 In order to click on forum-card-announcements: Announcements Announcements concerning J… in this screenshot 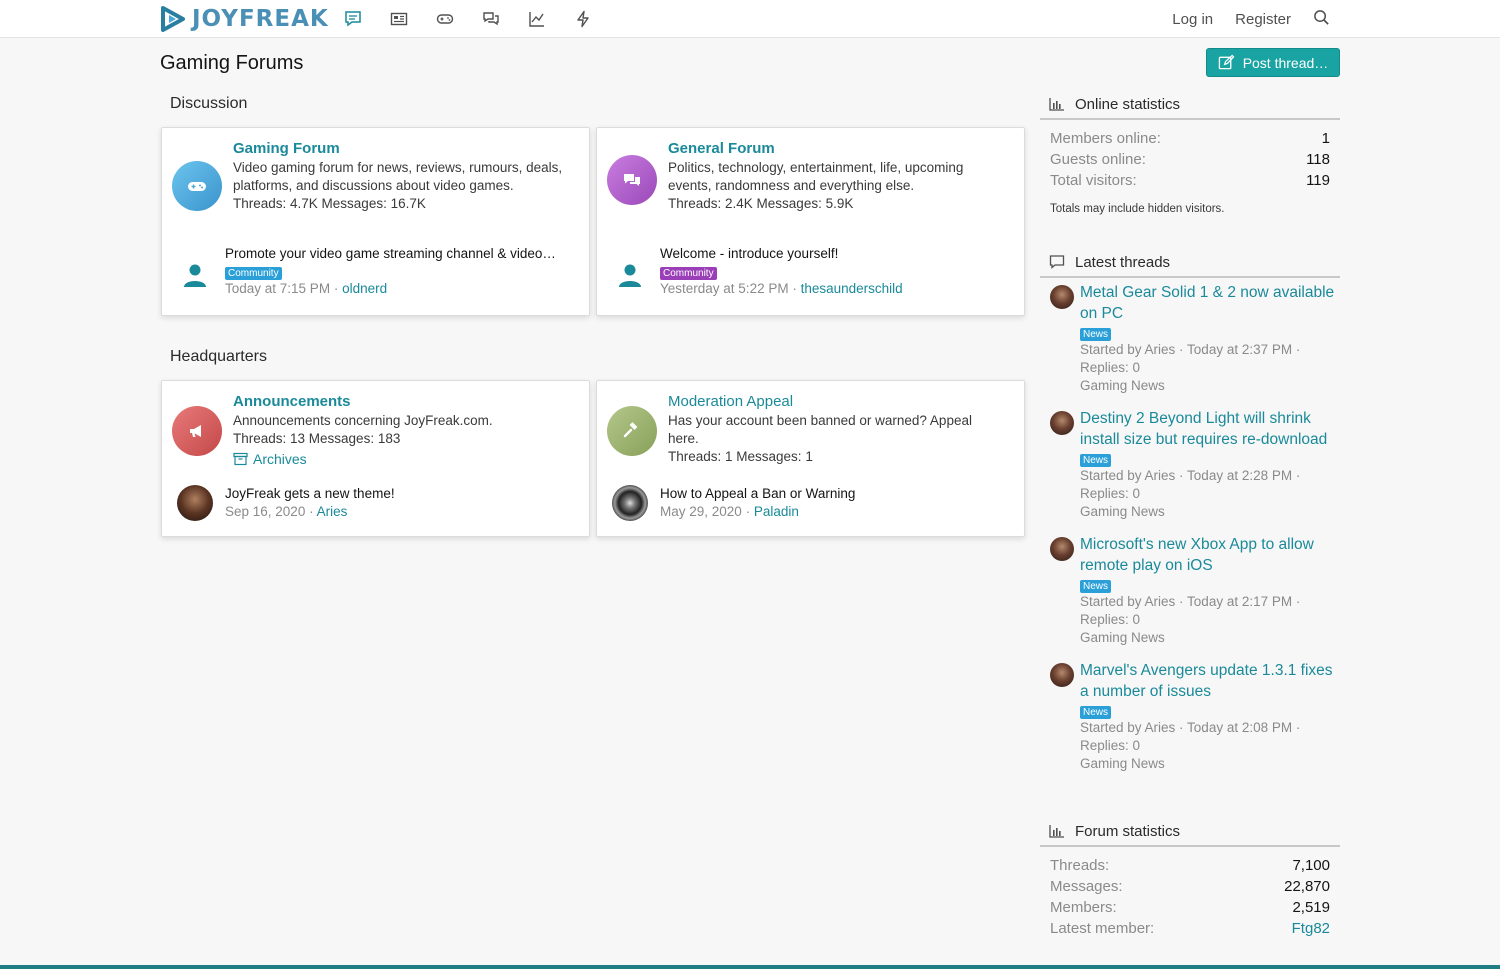, I will do `click(375, 458)`.